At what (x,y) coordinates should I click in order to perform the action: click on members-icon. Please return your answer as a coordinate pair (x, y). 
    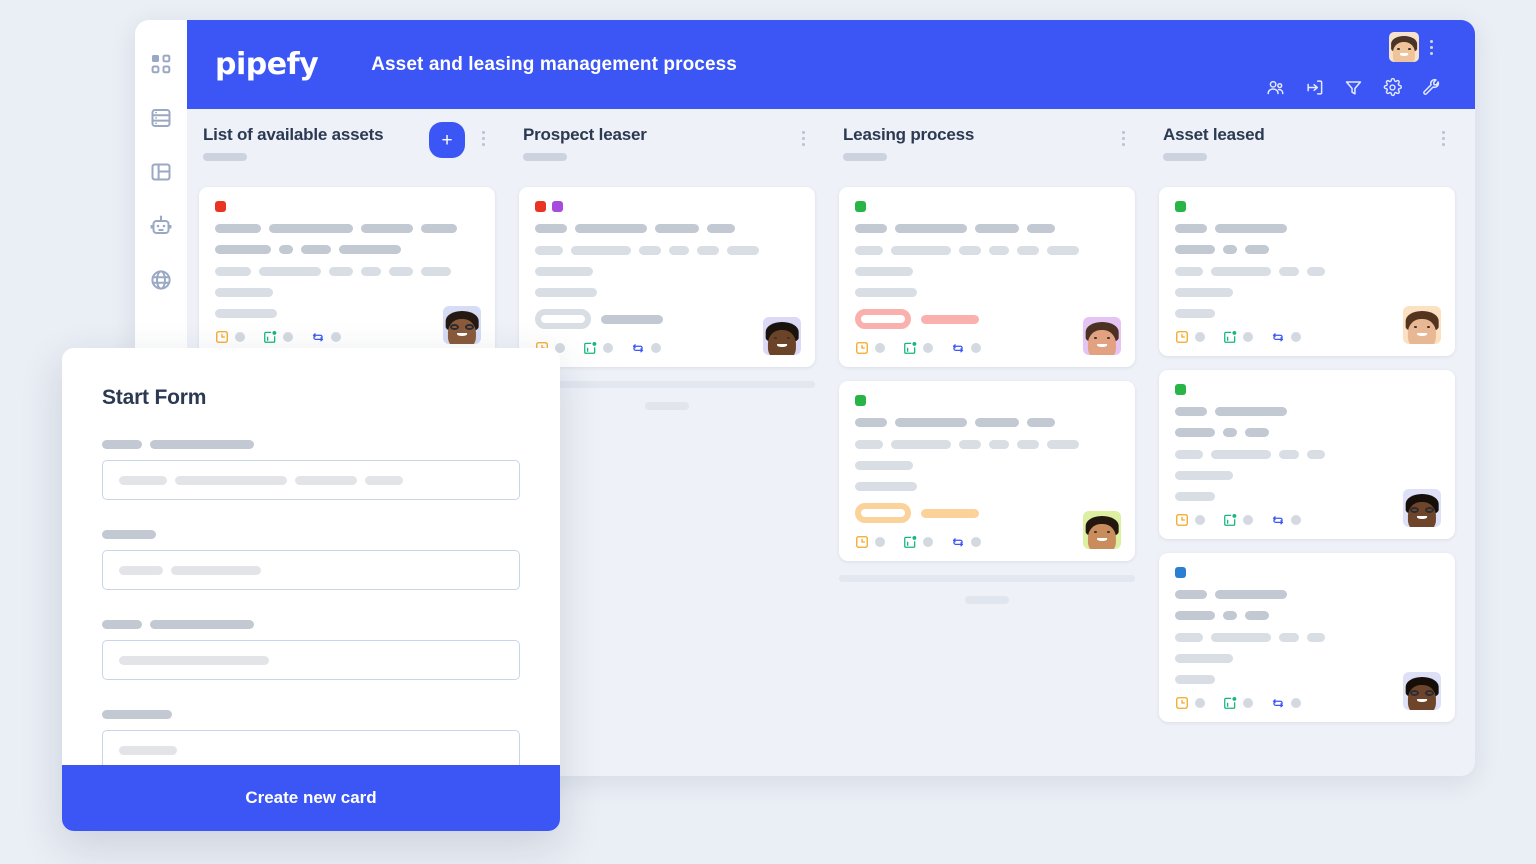
    Looking at the image, I should click on (1275, 87).